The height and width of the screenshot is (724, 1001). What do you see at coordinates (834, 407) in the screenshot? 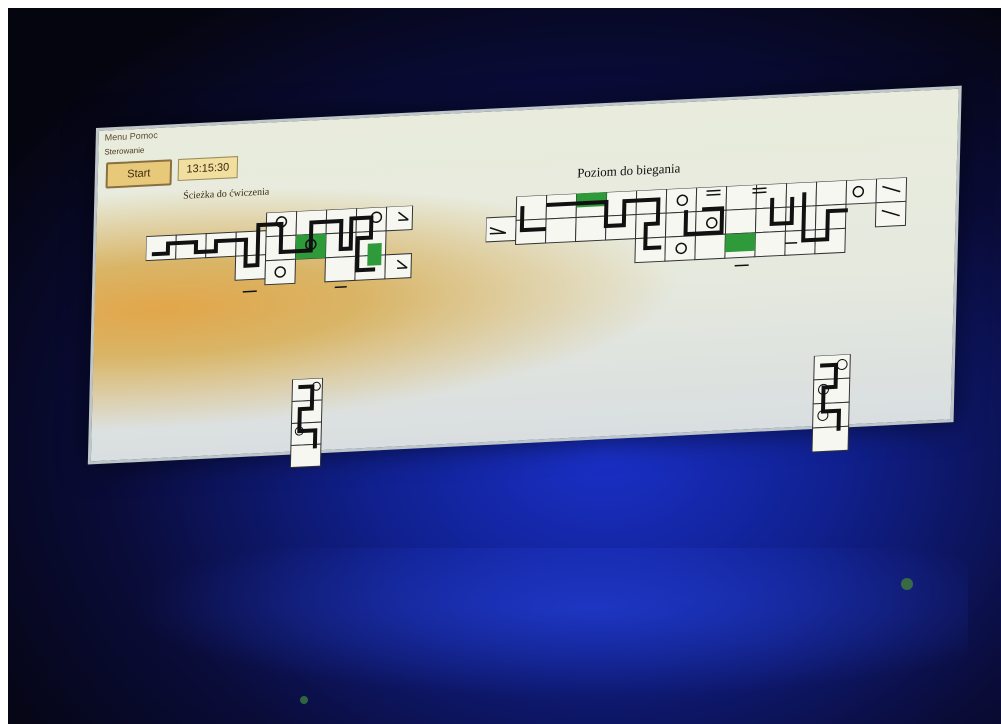
I see `run-spare-piece` at bounding box center [834, 407].